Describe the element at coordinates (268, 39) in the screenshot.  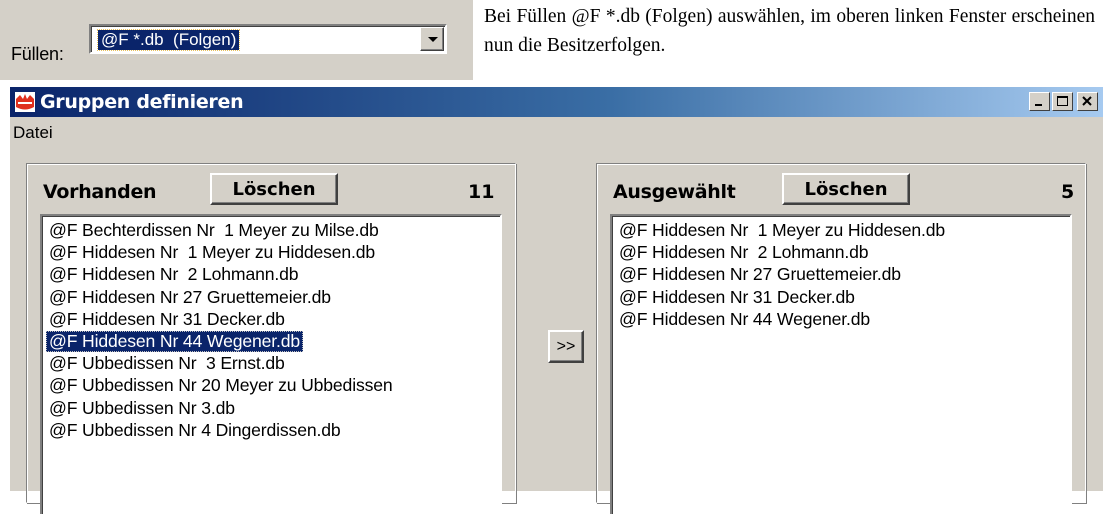
I see `fill-combobox: @F *.db (Folgen)` at that location.